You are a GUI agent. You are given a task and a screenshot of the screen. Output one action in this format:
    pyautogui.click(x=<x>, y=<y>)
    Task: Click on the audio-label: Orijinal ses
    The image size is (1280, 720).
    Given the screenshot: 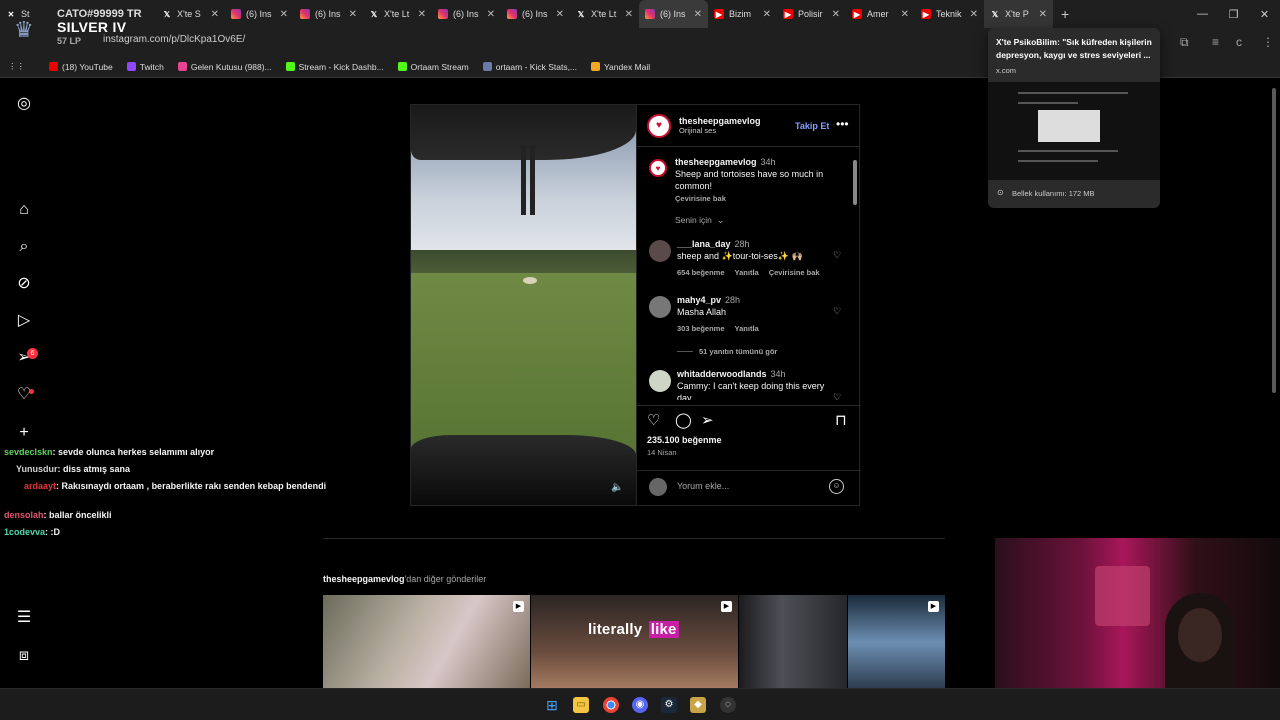 What is the action you would take?
    pyautogui.click(x=720, y=130)
    